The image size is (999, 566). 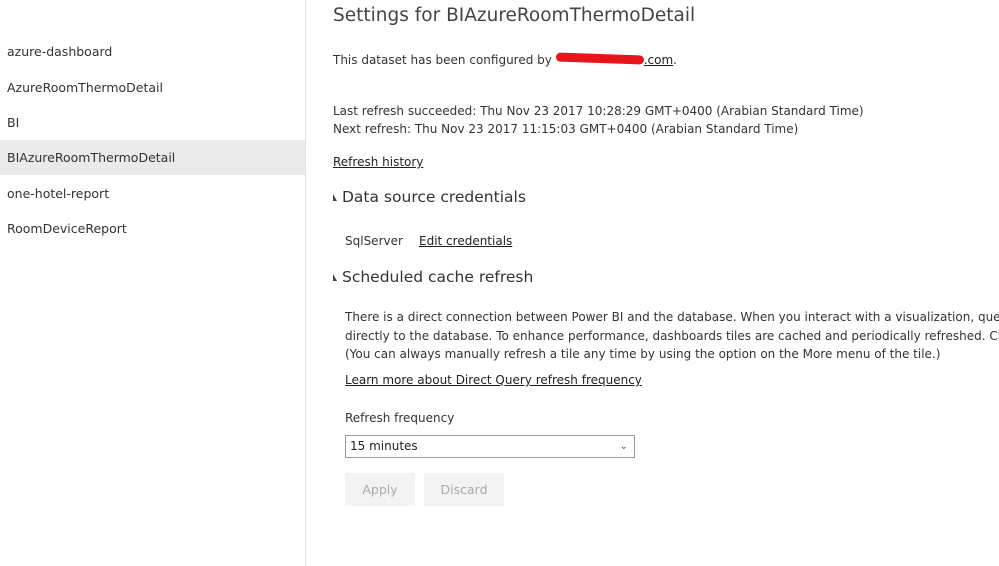 I want to click on refresh-history-link: Refresh history, so click(x=378, y=162).